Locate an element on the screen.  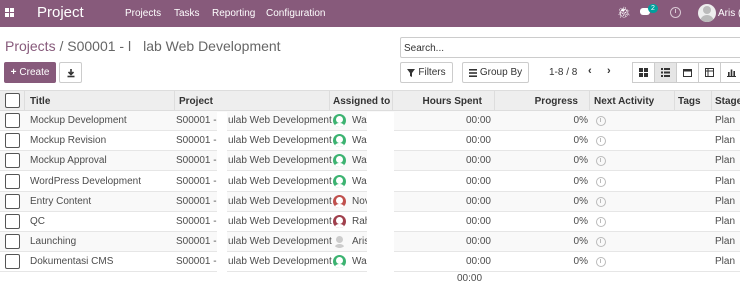
menu-projects: Projects is located at coordinates (143, 13).